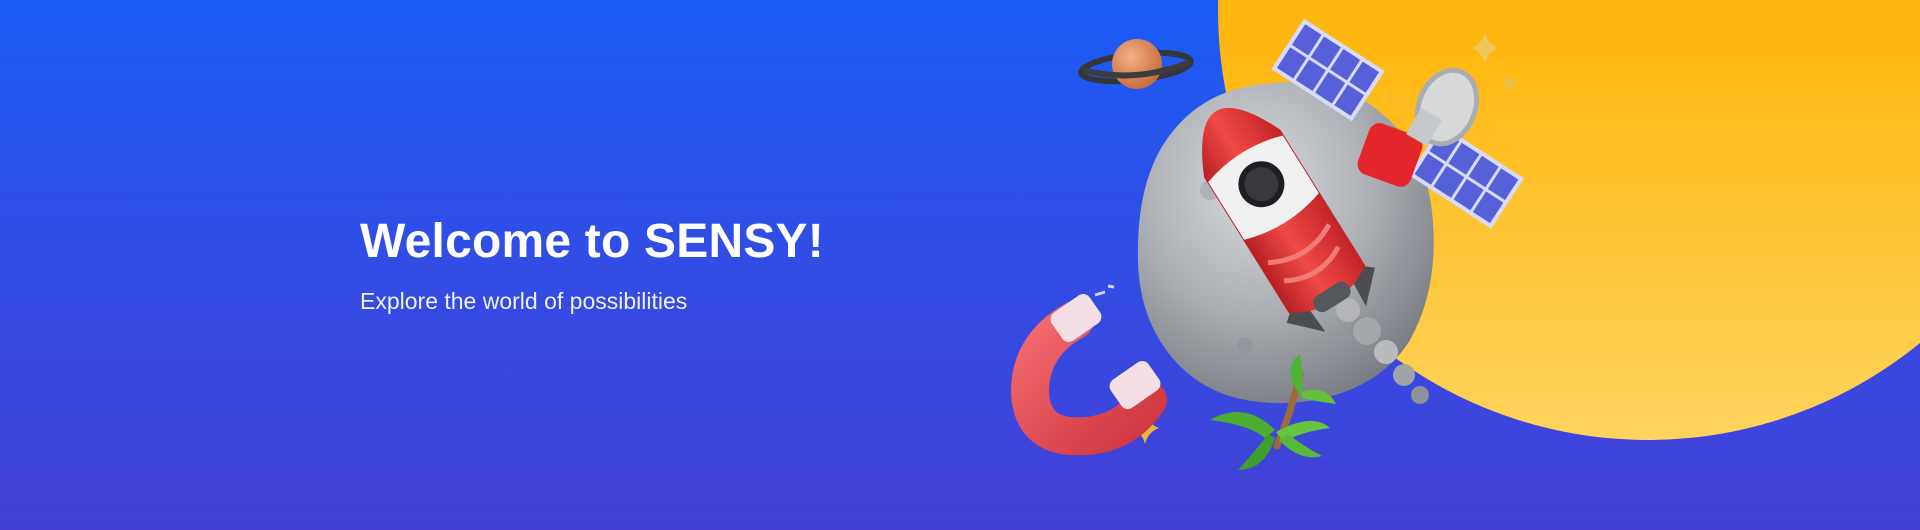 Image resolution: width=1920 pixels, height=530 pixels. Describe the element at coordinates (592, 241) in the screenshot. I see `page-title: Welcome to SENSY!` at that location.